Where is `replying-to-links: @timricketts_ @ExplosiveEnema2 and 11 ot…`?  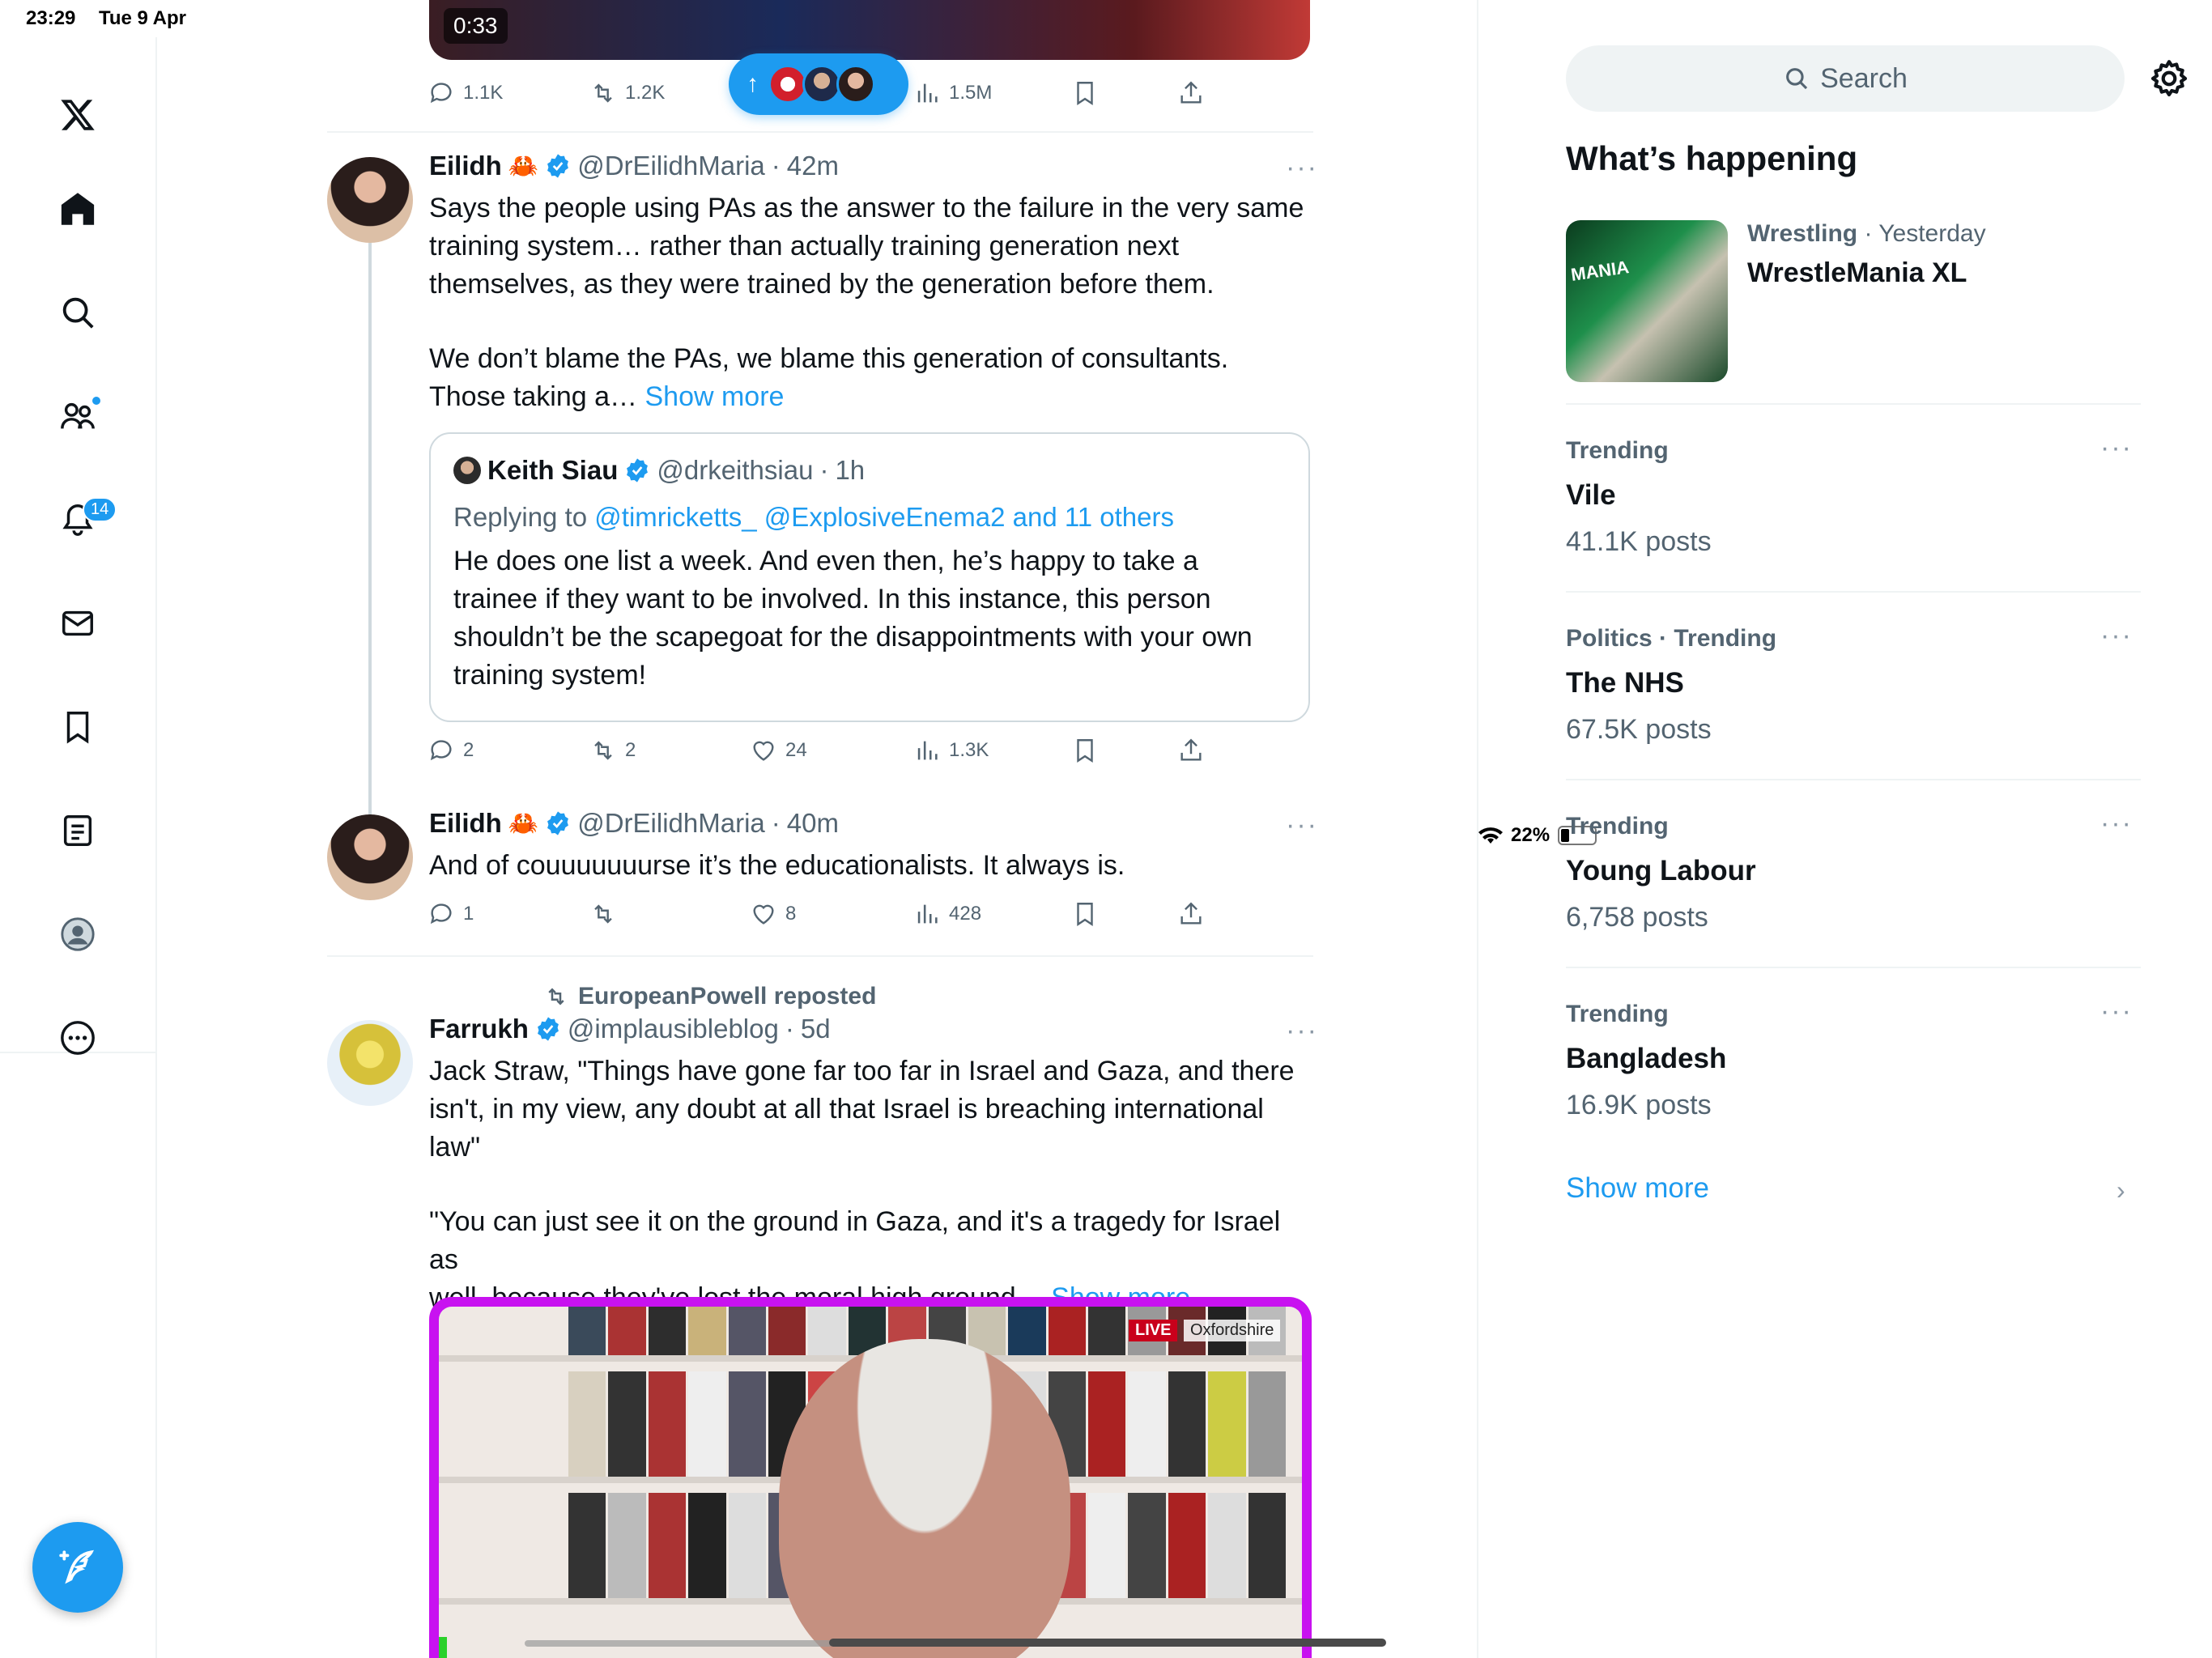
replying-to-links: @timricketts_ @ExplosiveEnema2 and 11 ot… is located at coordinates (884, 517).